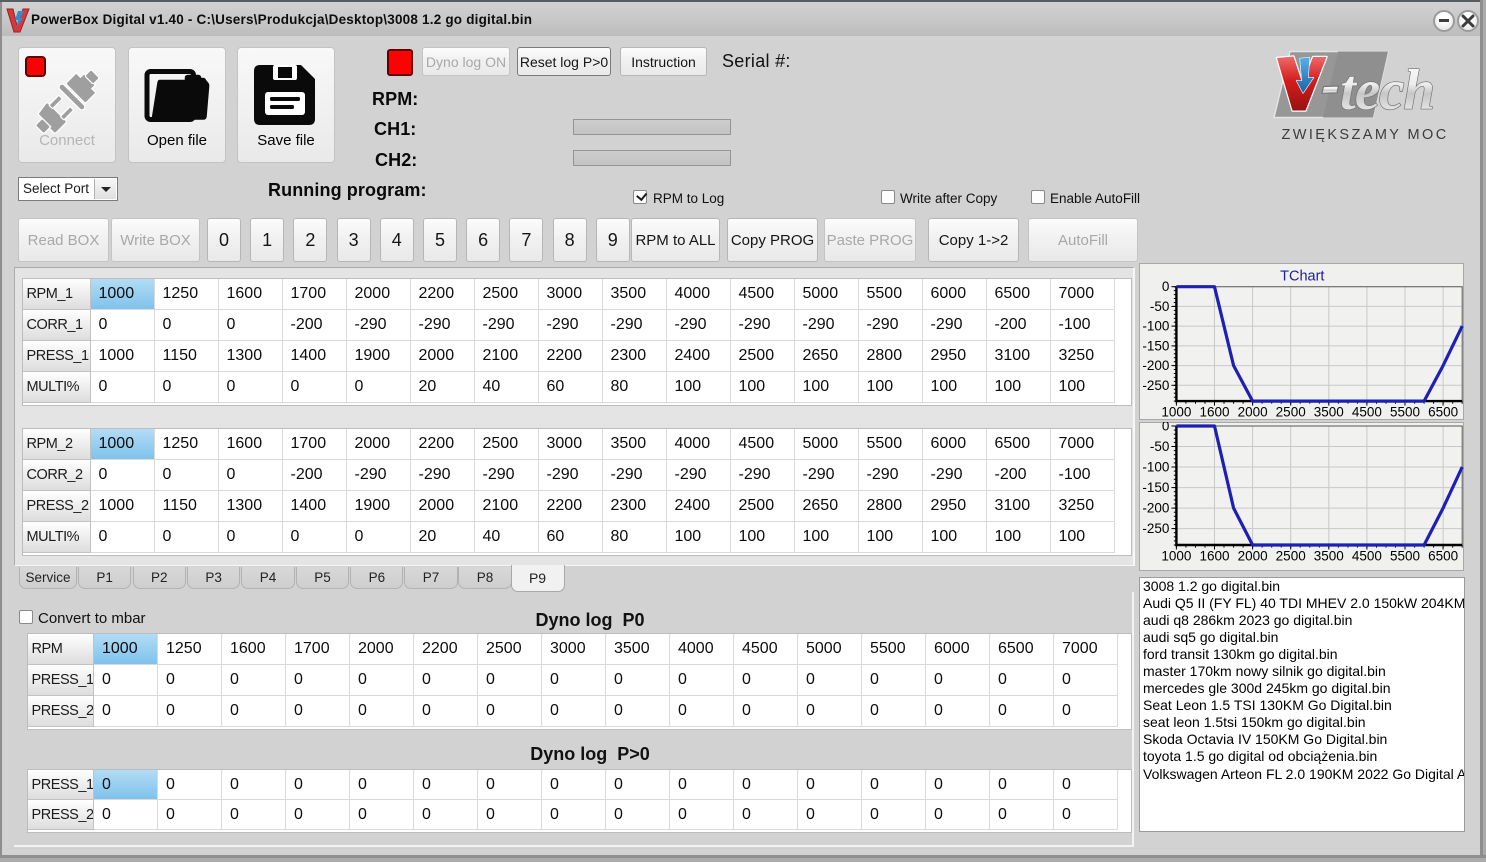 The width and height of the screenshot is (1486, 862). Describe the element at coordinates (1302, 277) in the screenshot. I see `svg-text: TChart` at that location.